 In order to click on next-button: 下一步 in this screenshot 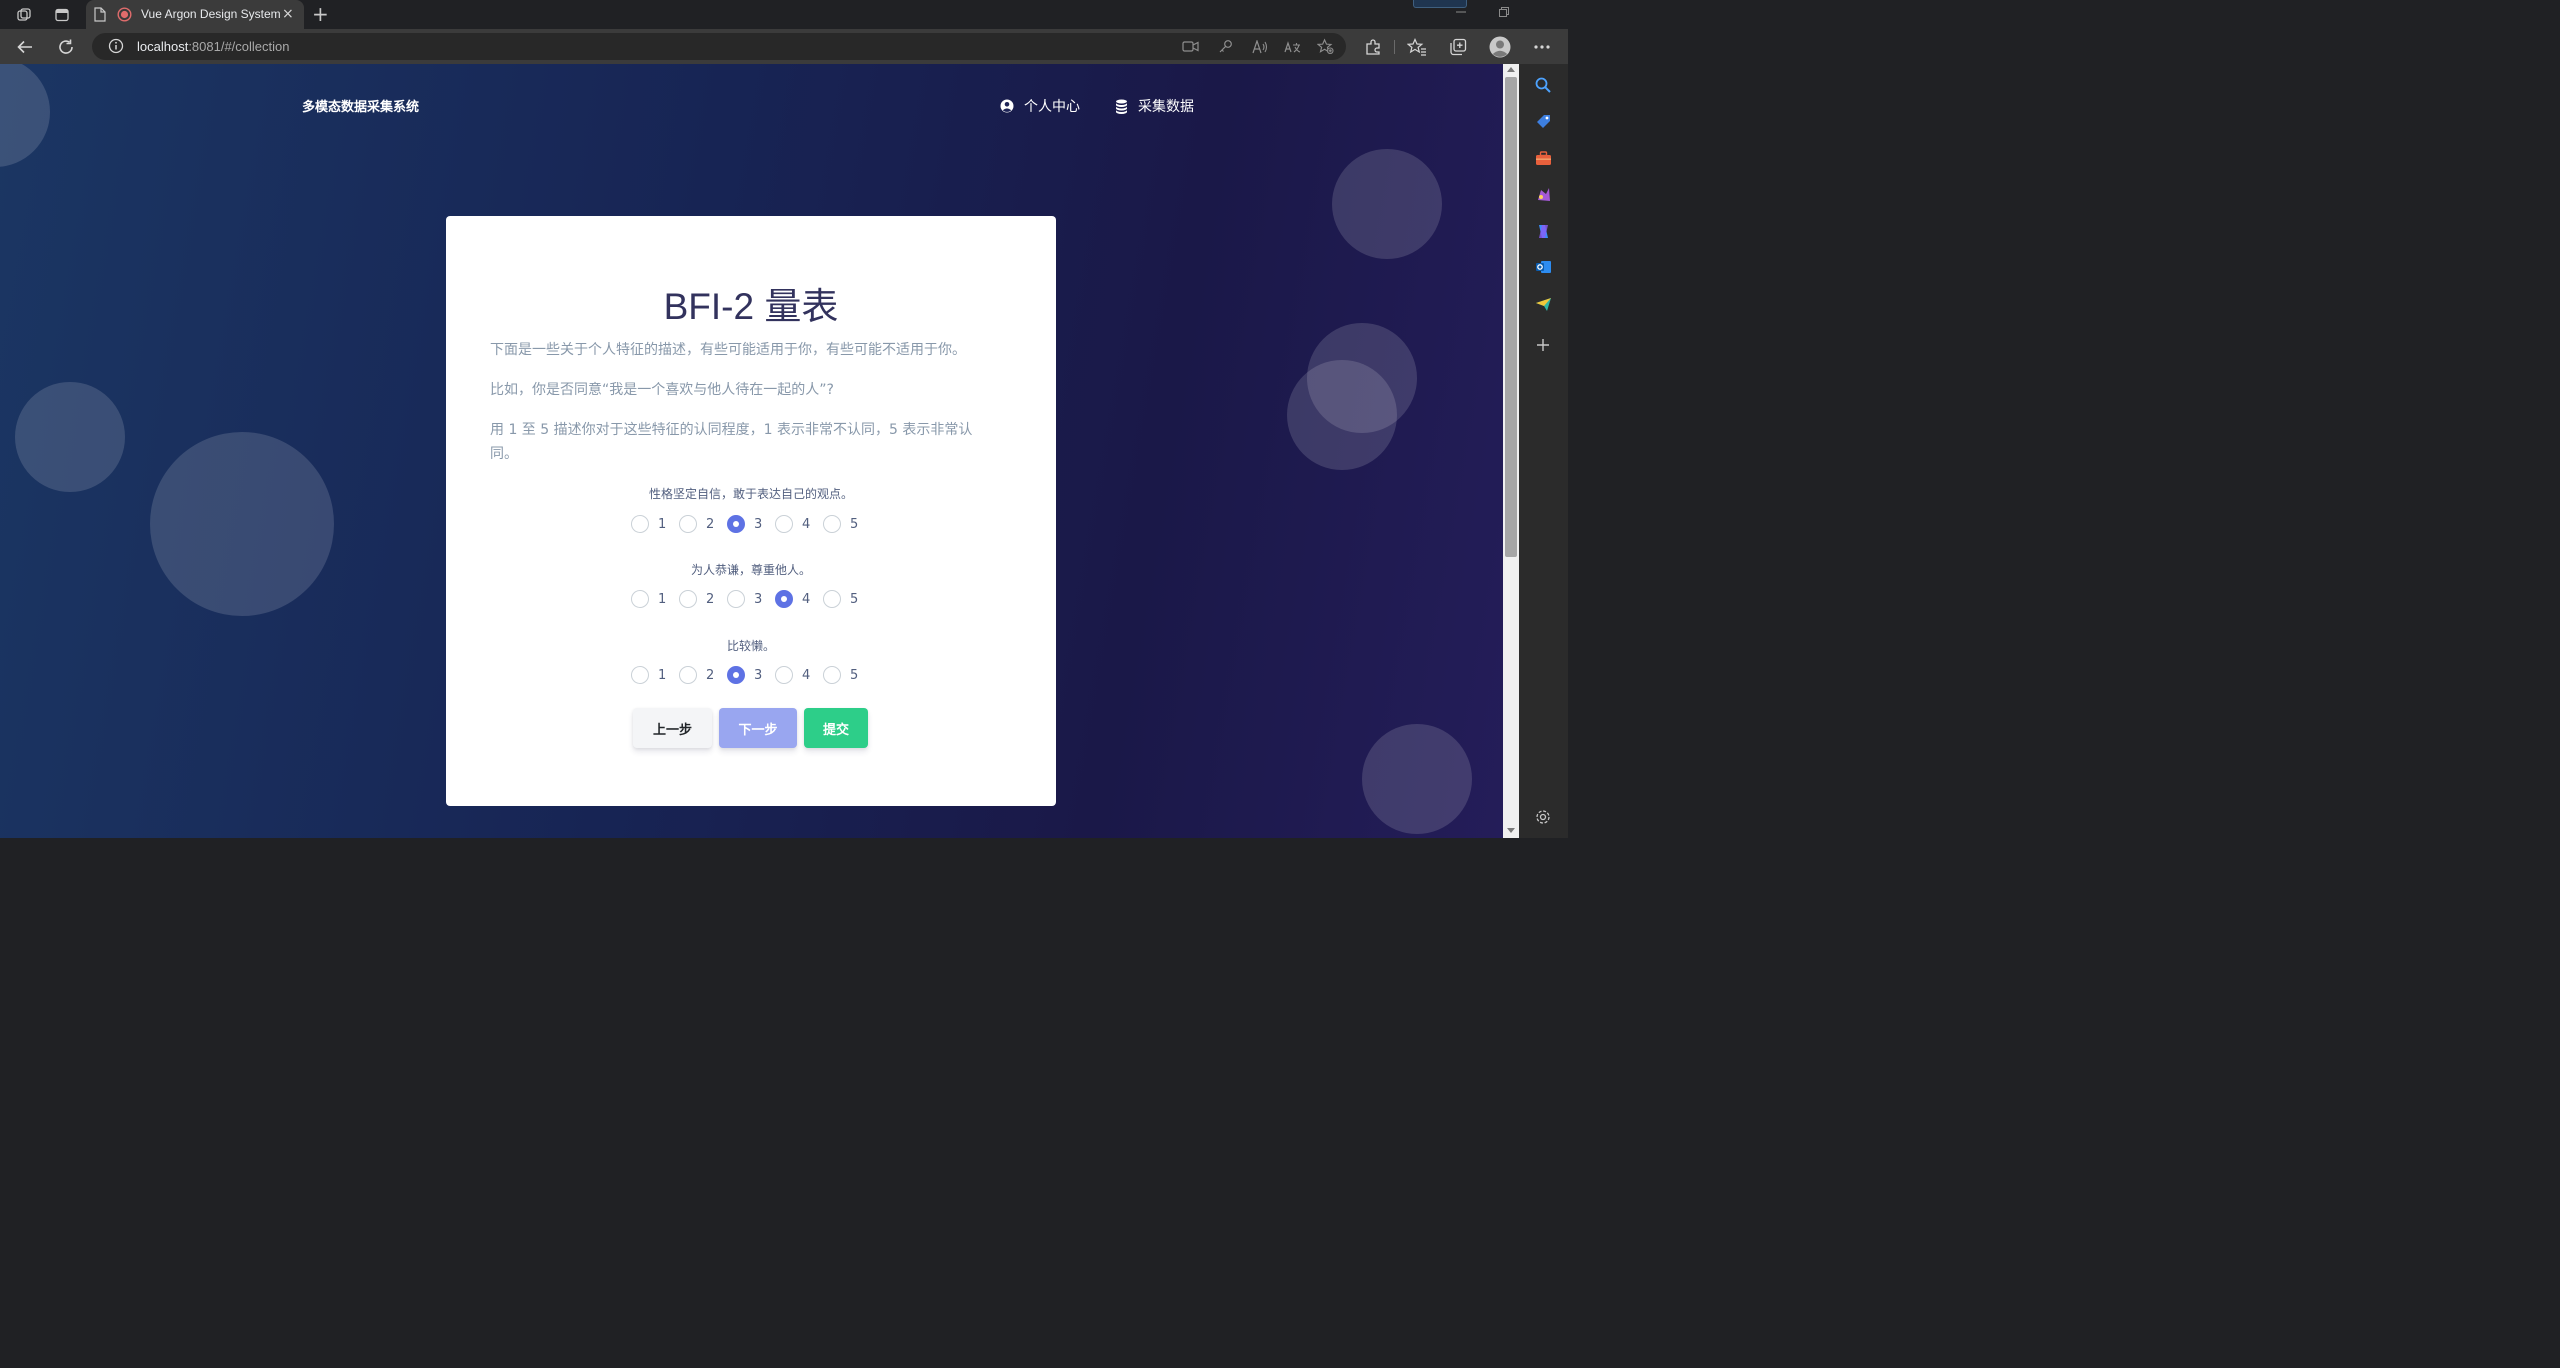, I will do `click(758, 728)`.